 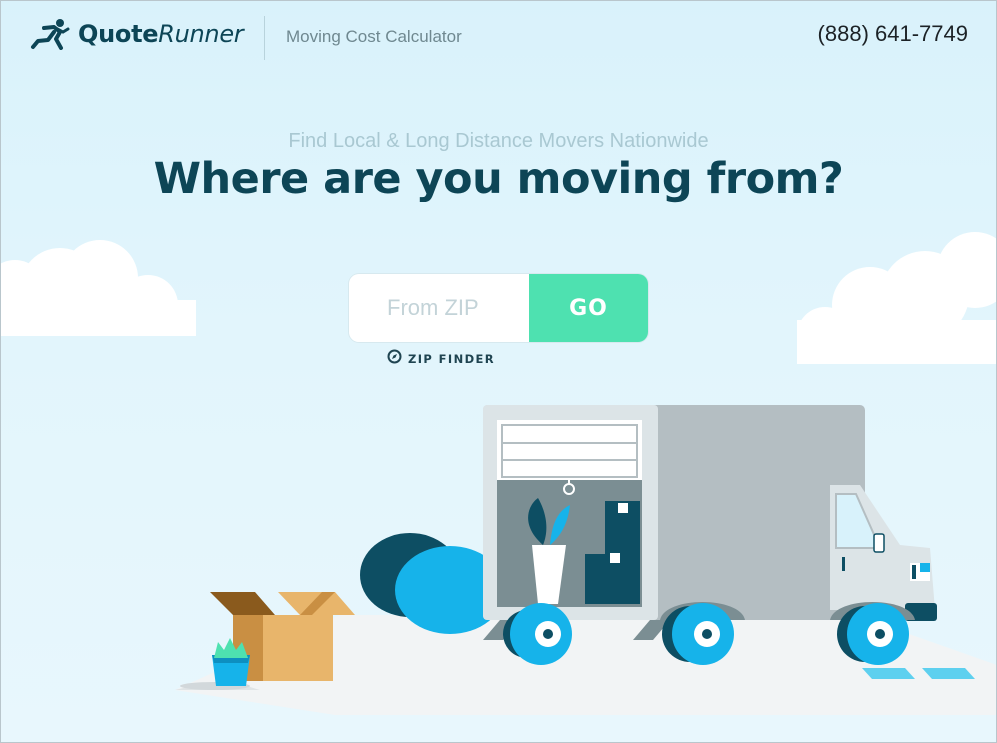 I want to click on brand-name: QuoteRunner, so click(x=161, y=34).